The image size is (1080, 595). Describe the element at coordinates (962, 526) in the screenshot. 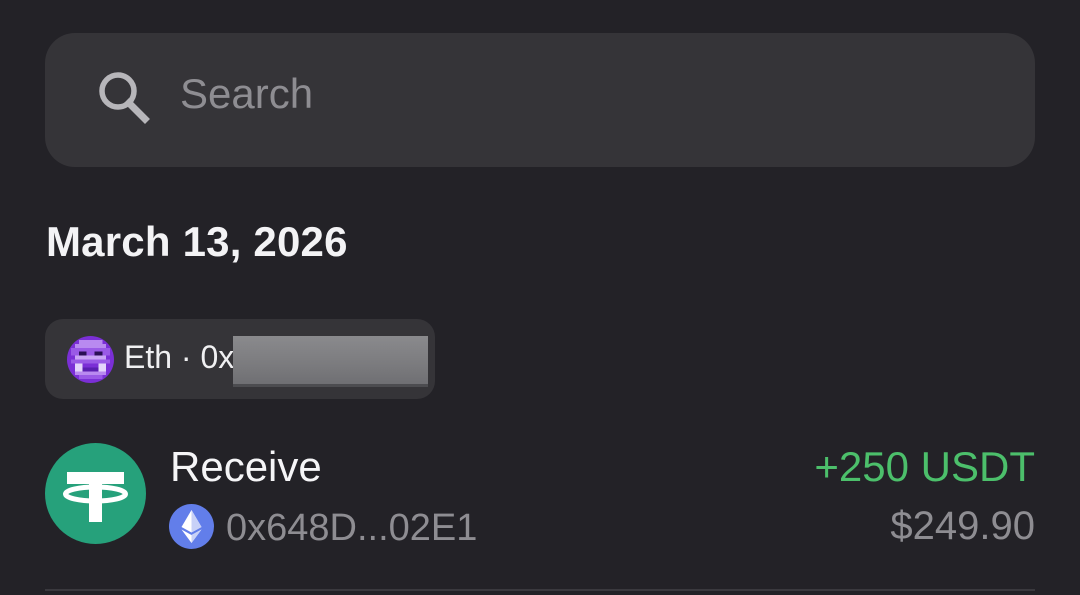

I see `transaction-fiat-value: $249.90` at that location.